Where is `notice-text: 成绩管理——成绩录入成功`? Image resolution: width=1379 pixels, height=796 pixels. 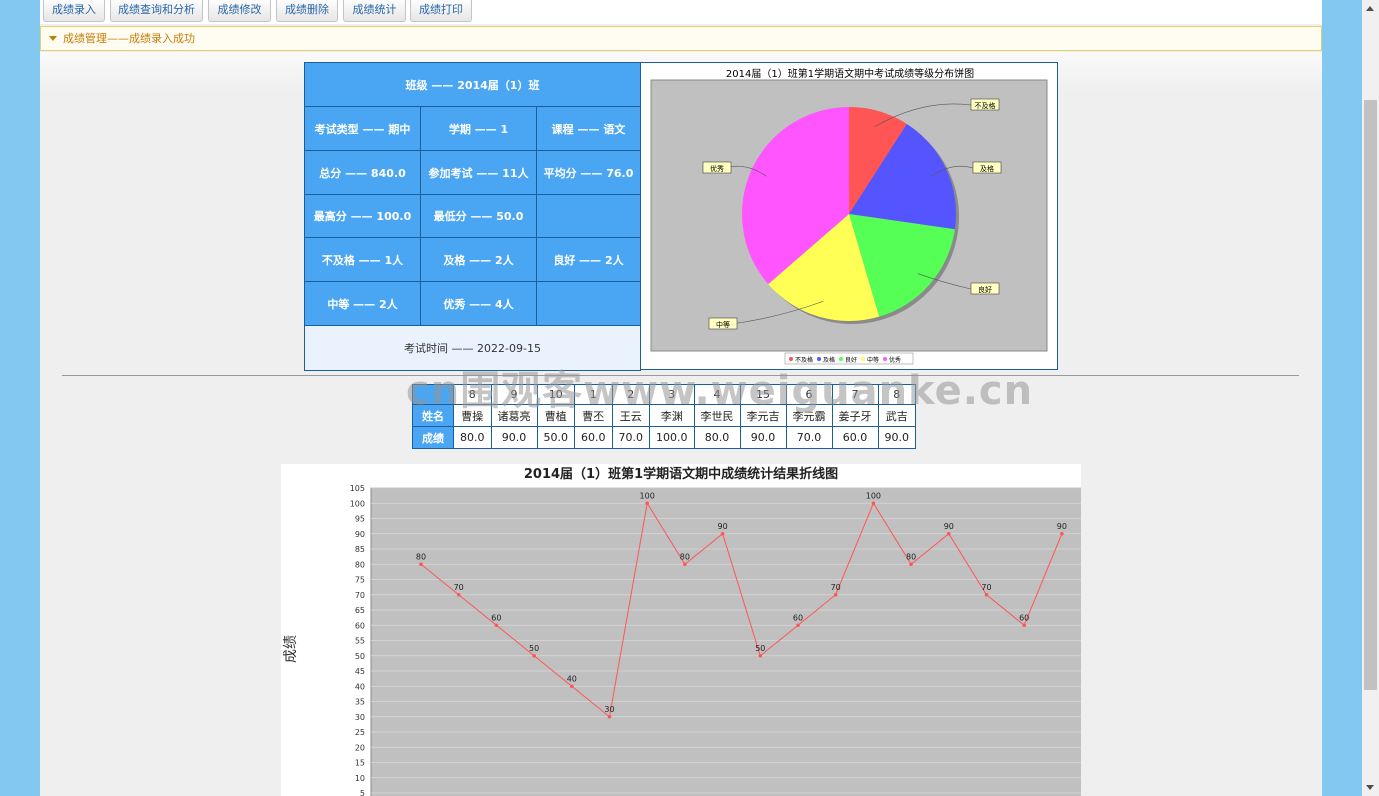
notice-text: 成绩管理——成绩录入成功 is located at coordinates (129, 38).